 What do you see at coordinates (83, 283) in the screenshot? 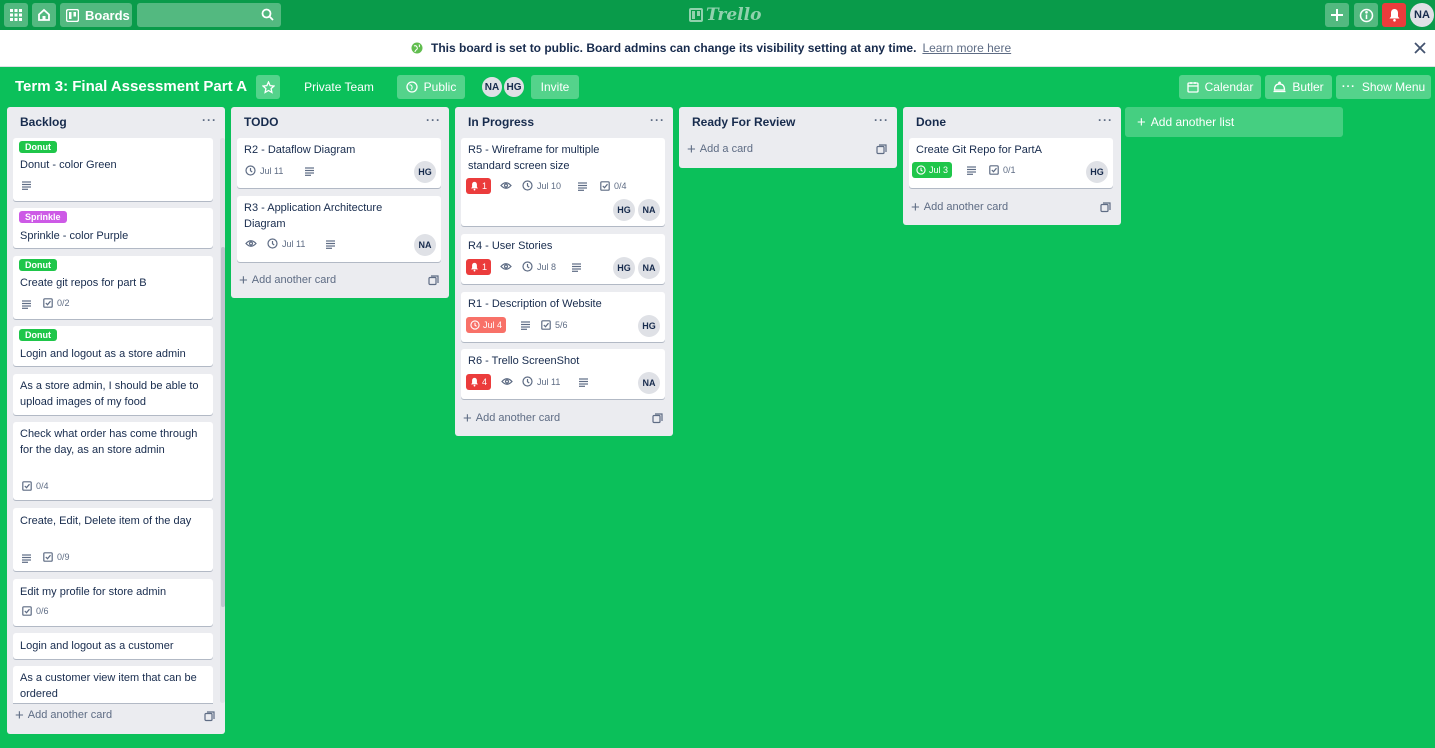
I see `card-title: Create git repos for part B` at bounding box center [83, 283].